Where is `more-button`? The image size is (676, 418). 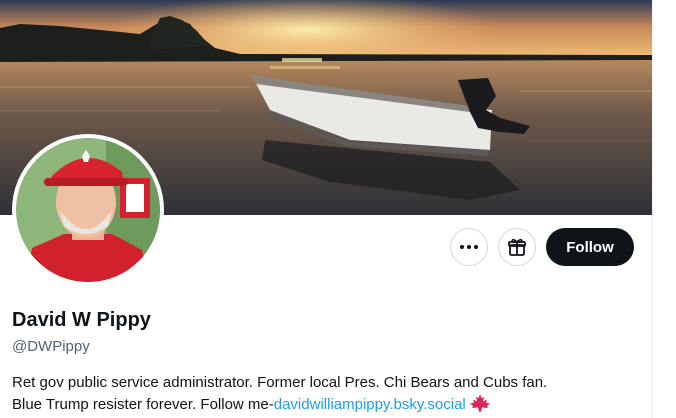
more-button is located at coordinates (469, 247).